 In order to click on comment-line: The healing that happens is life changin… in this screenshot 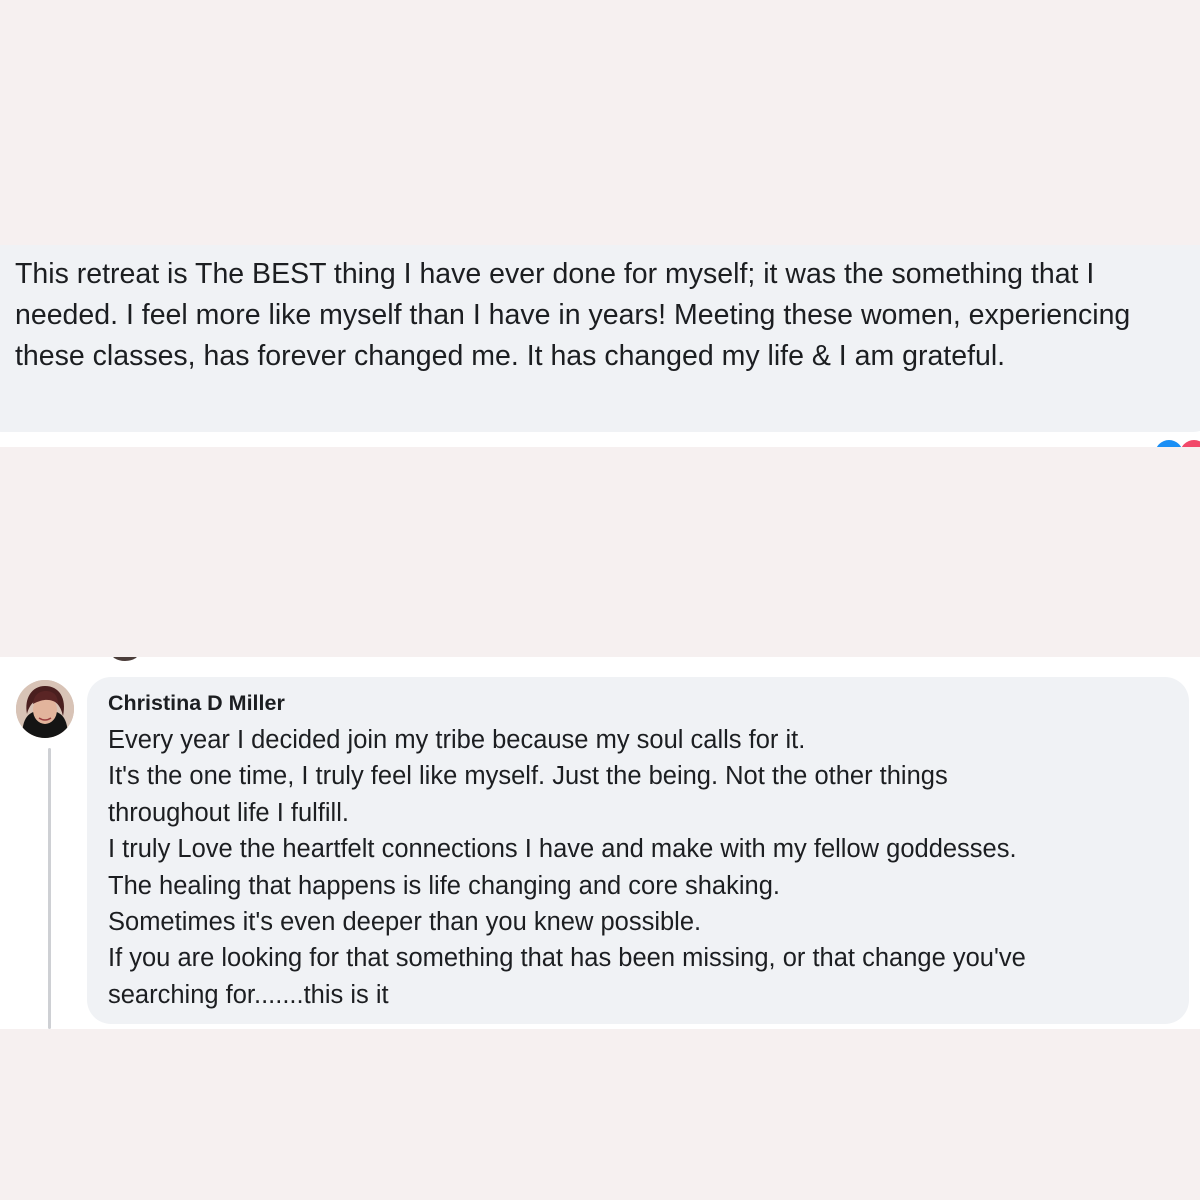, I will do `click(444, 885)`.